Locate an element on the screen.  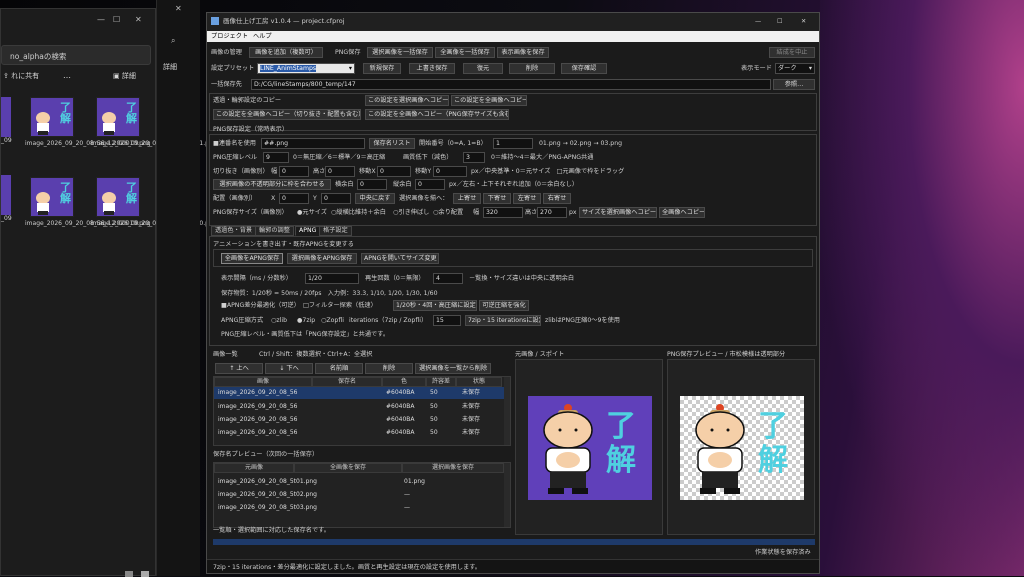
apng-preset-button: 1/20秒・4回・高圧縮に設定 is located at coordinates (435, 305).